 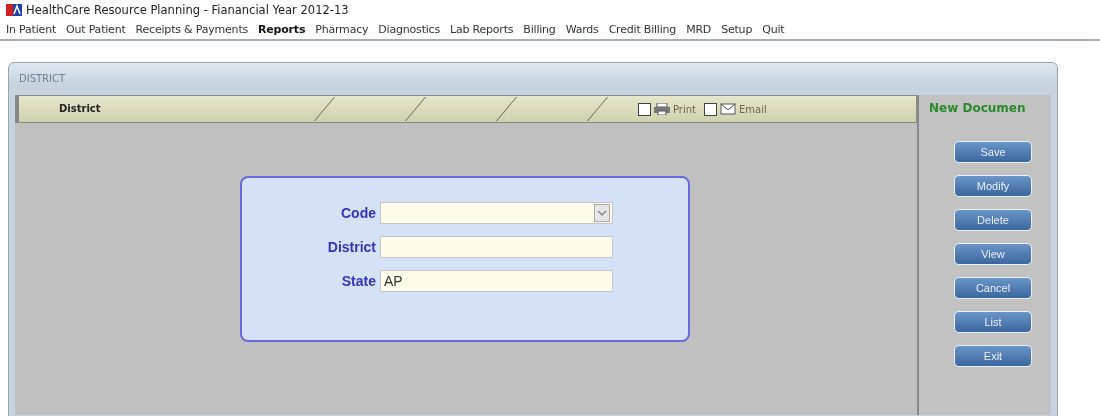 I want to click on action-button: Cancel, so click(x=993, y=288).